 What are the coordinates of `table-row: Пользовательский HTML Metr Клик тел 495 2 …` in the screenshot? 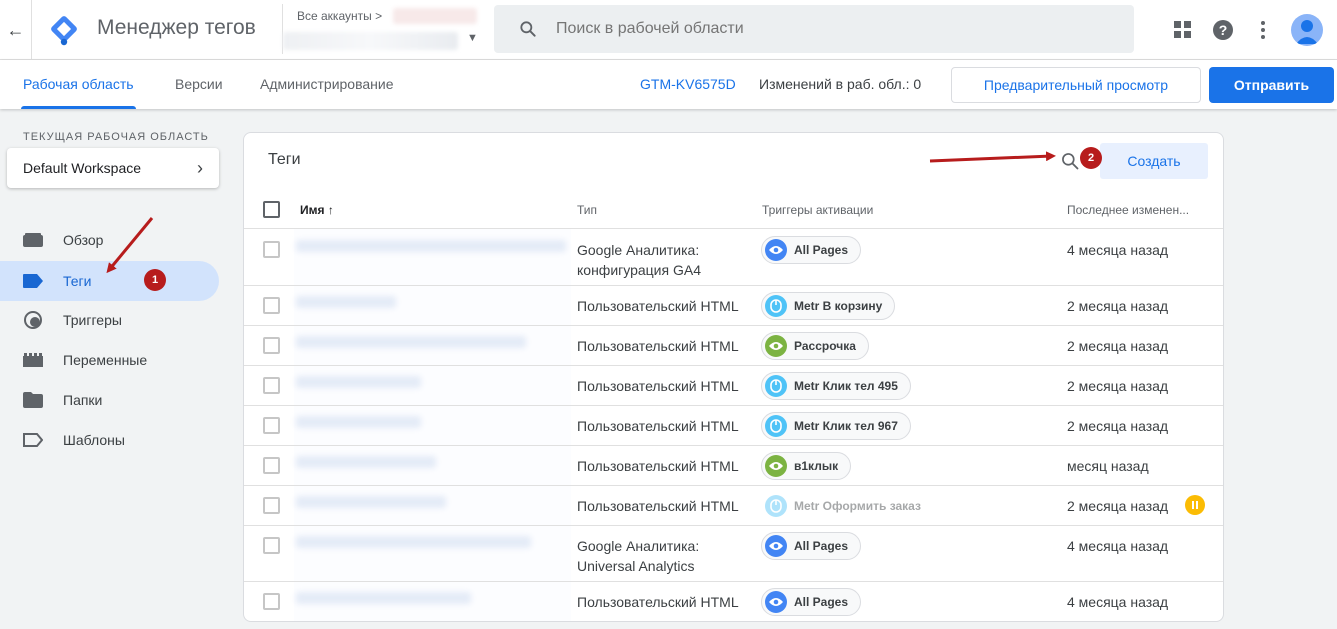 It's located at (733, 386).